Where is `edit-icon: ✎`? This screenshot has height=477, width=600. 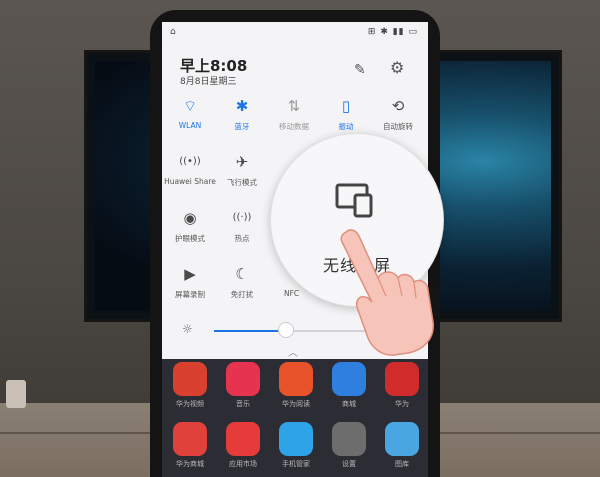
edit-icon: ✎ is located at coordinates (360, 70).